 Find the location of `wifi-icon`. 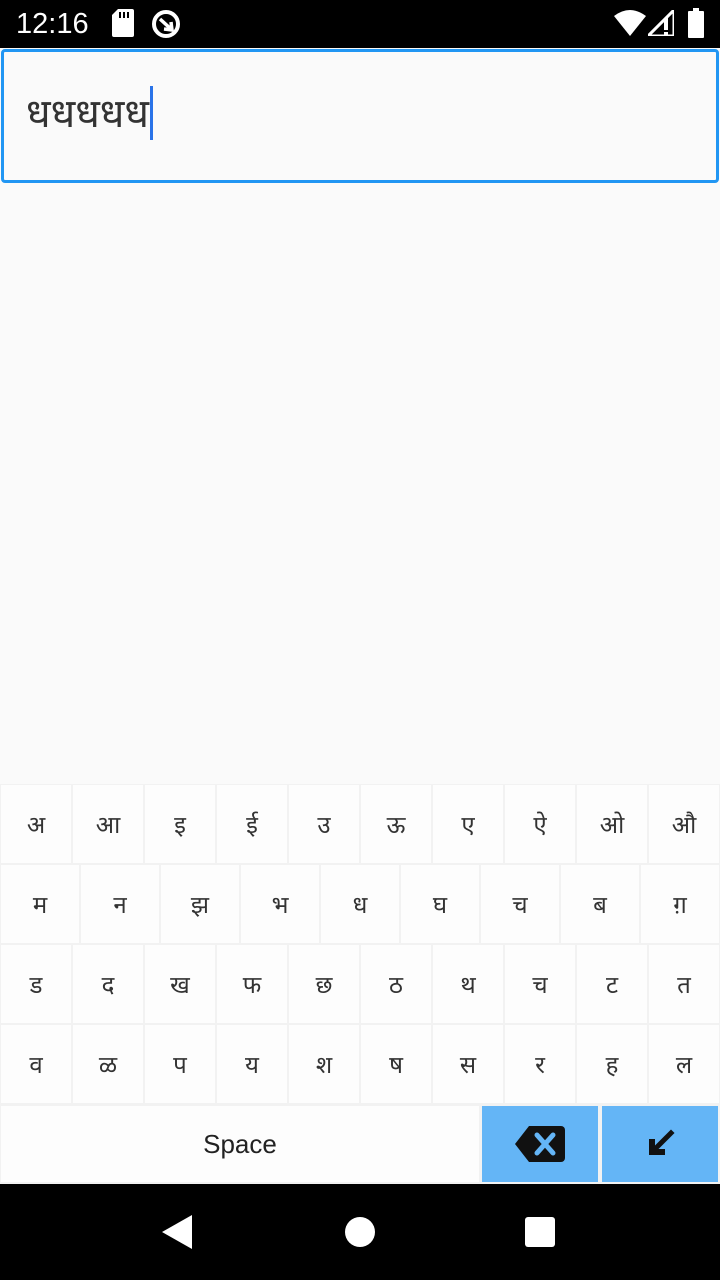

wifi-icon is located at coordinates (630, 23).